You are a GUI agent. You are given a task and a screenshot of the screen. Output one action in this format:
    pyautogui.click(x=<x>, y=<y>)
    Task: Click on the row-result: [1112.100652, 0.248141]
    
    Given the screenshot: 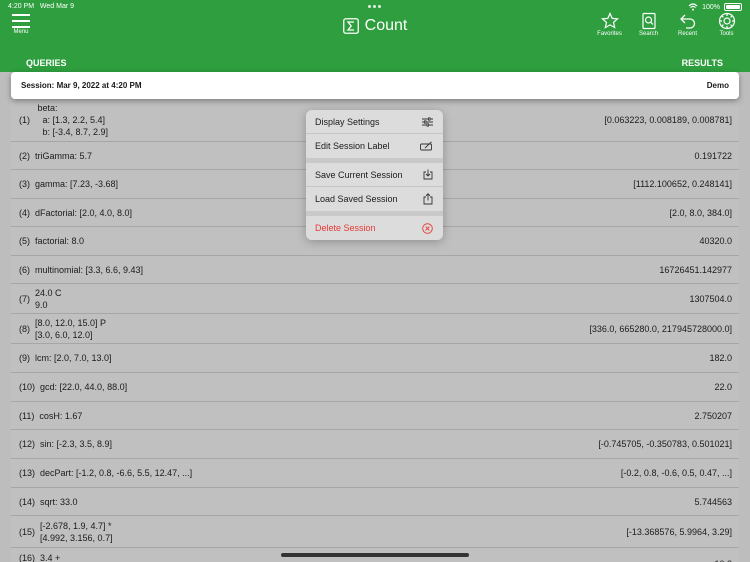 What is the action you would take?
    pyautogui.click(x=682, y=184)
    